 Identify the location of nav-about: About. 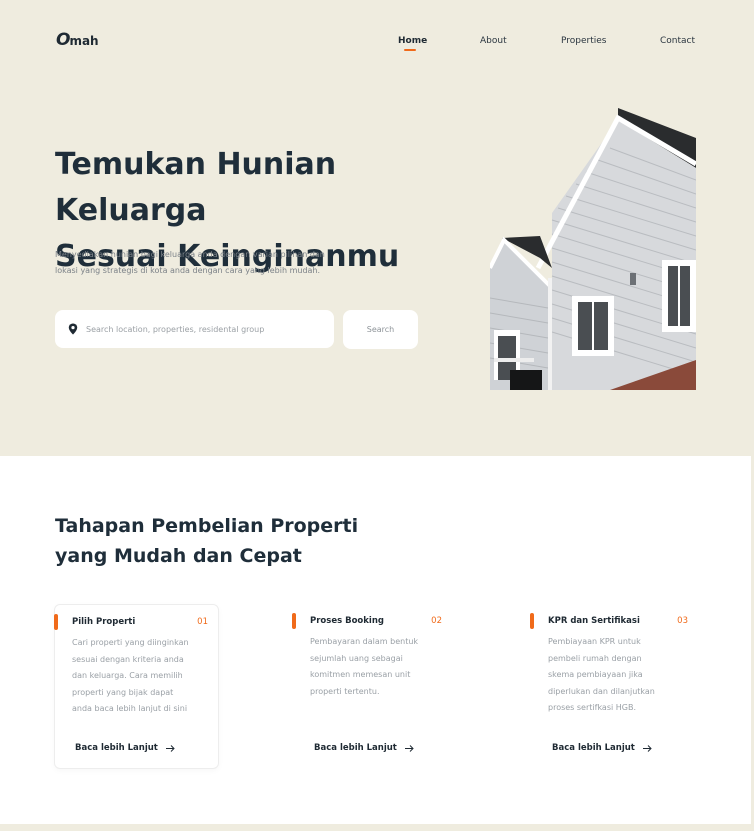
(493, 41).